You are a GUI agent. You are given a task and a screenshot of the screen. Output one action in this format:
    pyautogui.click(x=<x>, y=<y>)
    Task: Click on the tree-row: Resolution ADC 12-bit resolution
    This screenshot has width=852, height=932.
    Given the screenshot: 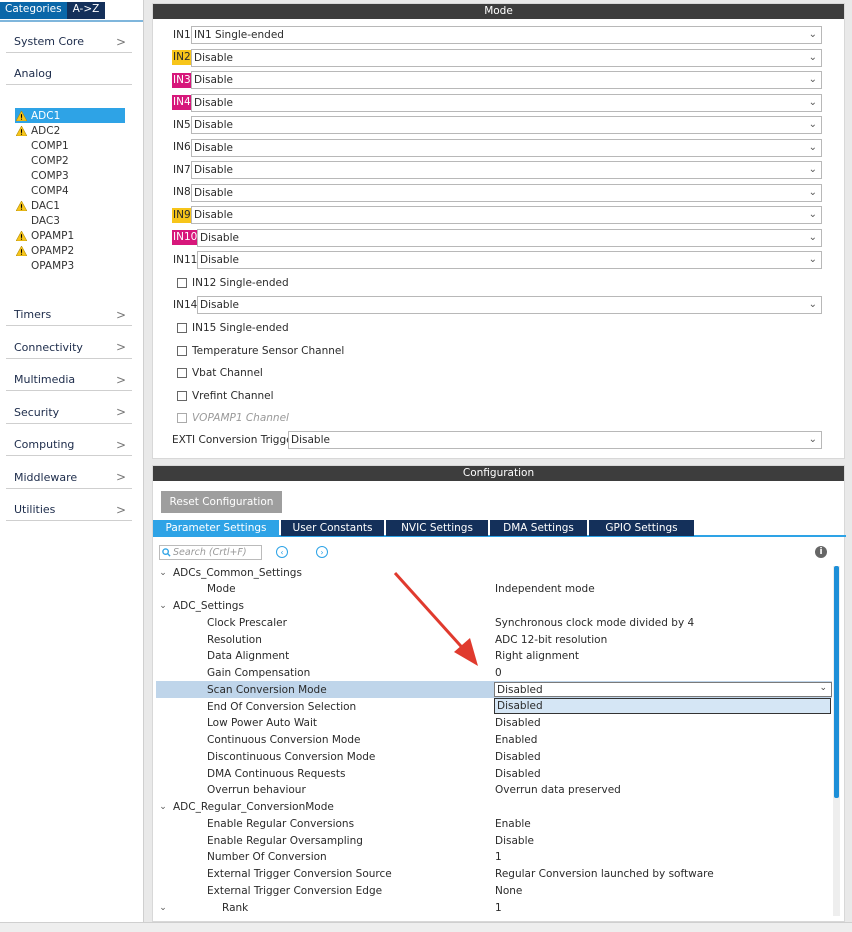 What is the action you would take?
    pyautogui.click(x=494, y=639)
    